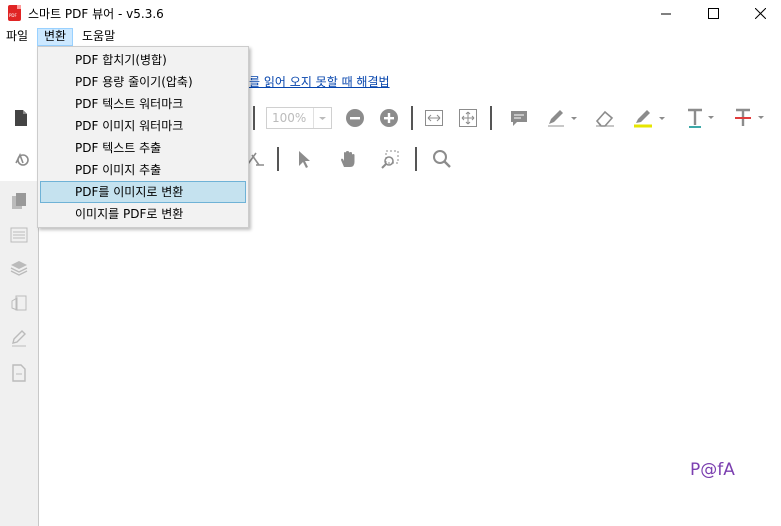 The height and width of the screenshot is (526, 781). I want to click on signature-icon, so click(255, 159).